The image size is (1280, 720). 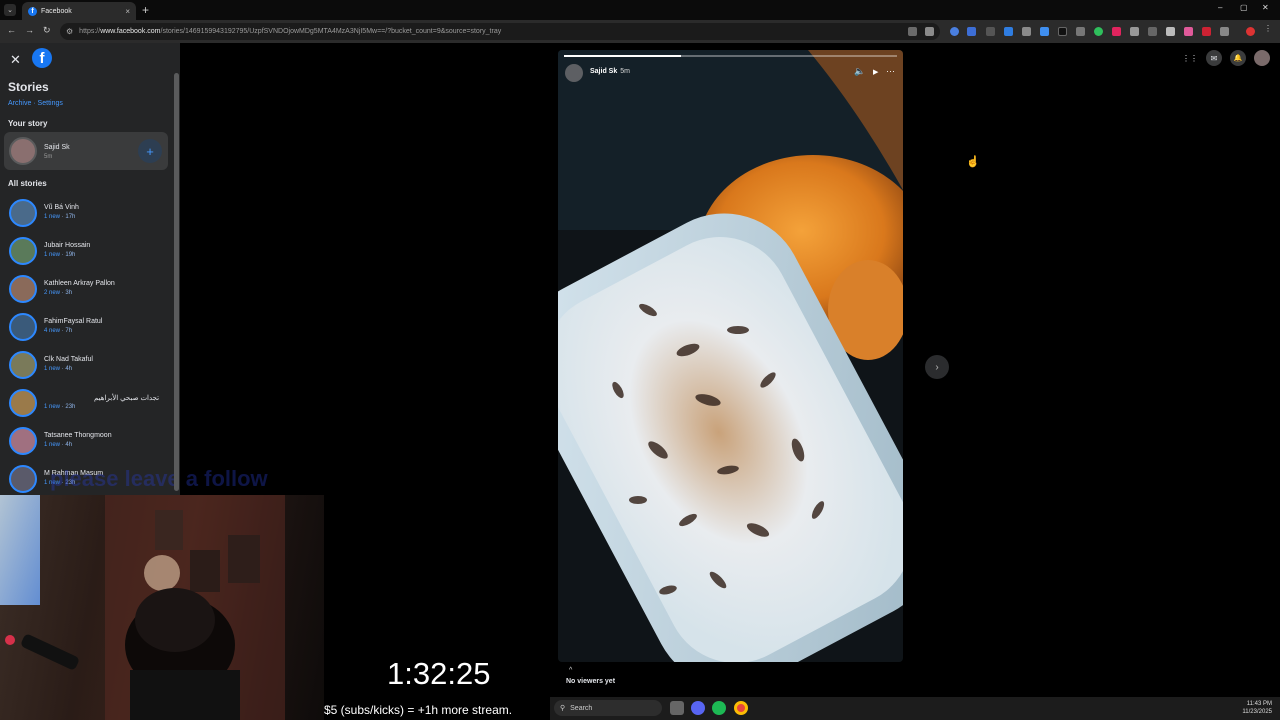 What do you see at coordinates (10, 10) in the screenshot?
I see `tab-search-button: ⌄` at bounding box center [10, 10].